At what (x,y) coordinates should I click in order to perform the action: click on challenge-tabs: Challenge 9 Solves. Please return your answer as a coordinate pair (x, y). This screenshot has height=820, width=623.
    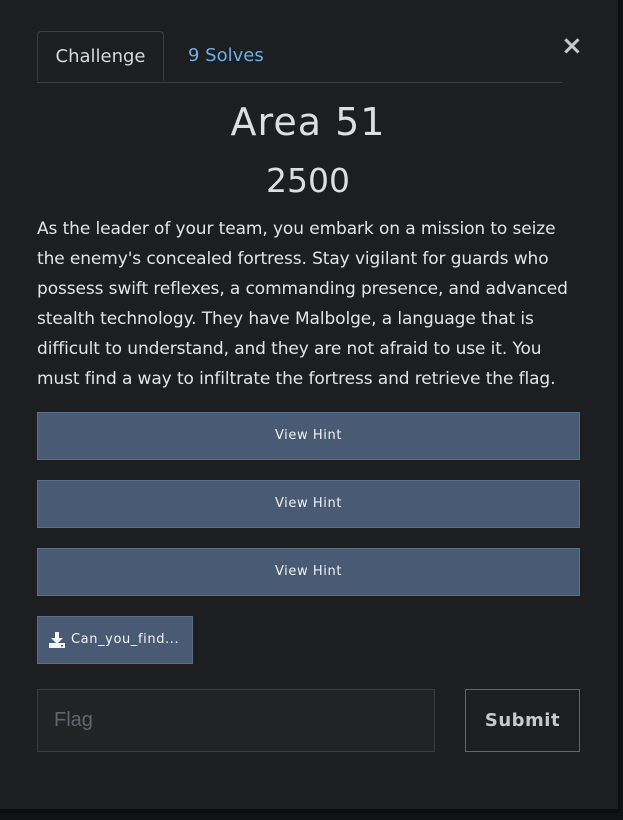
    Looking at the image, I should click on (299, 57).